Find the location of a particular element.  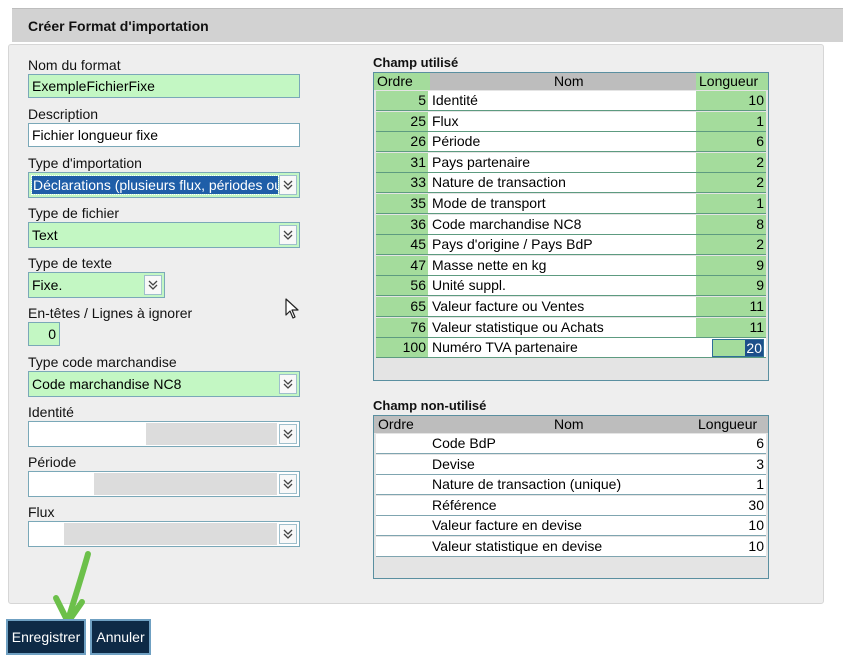

save-button: Enregistrer is located at coordinates (46, 637).